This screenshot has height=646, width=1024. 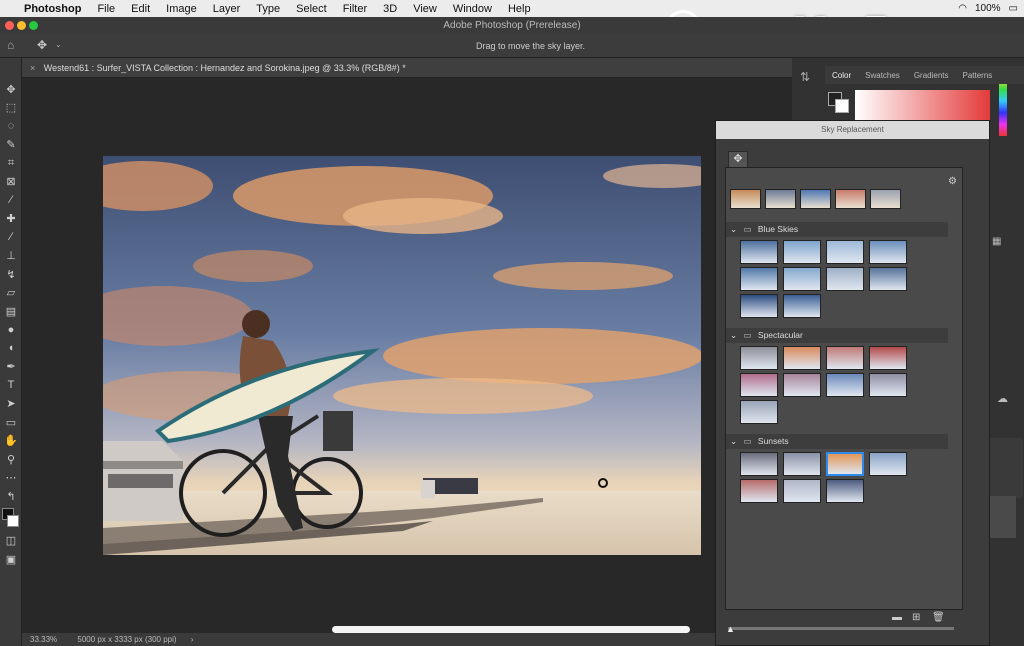 I want to click on menu-filter: Filter, so click(x=355, y=9).